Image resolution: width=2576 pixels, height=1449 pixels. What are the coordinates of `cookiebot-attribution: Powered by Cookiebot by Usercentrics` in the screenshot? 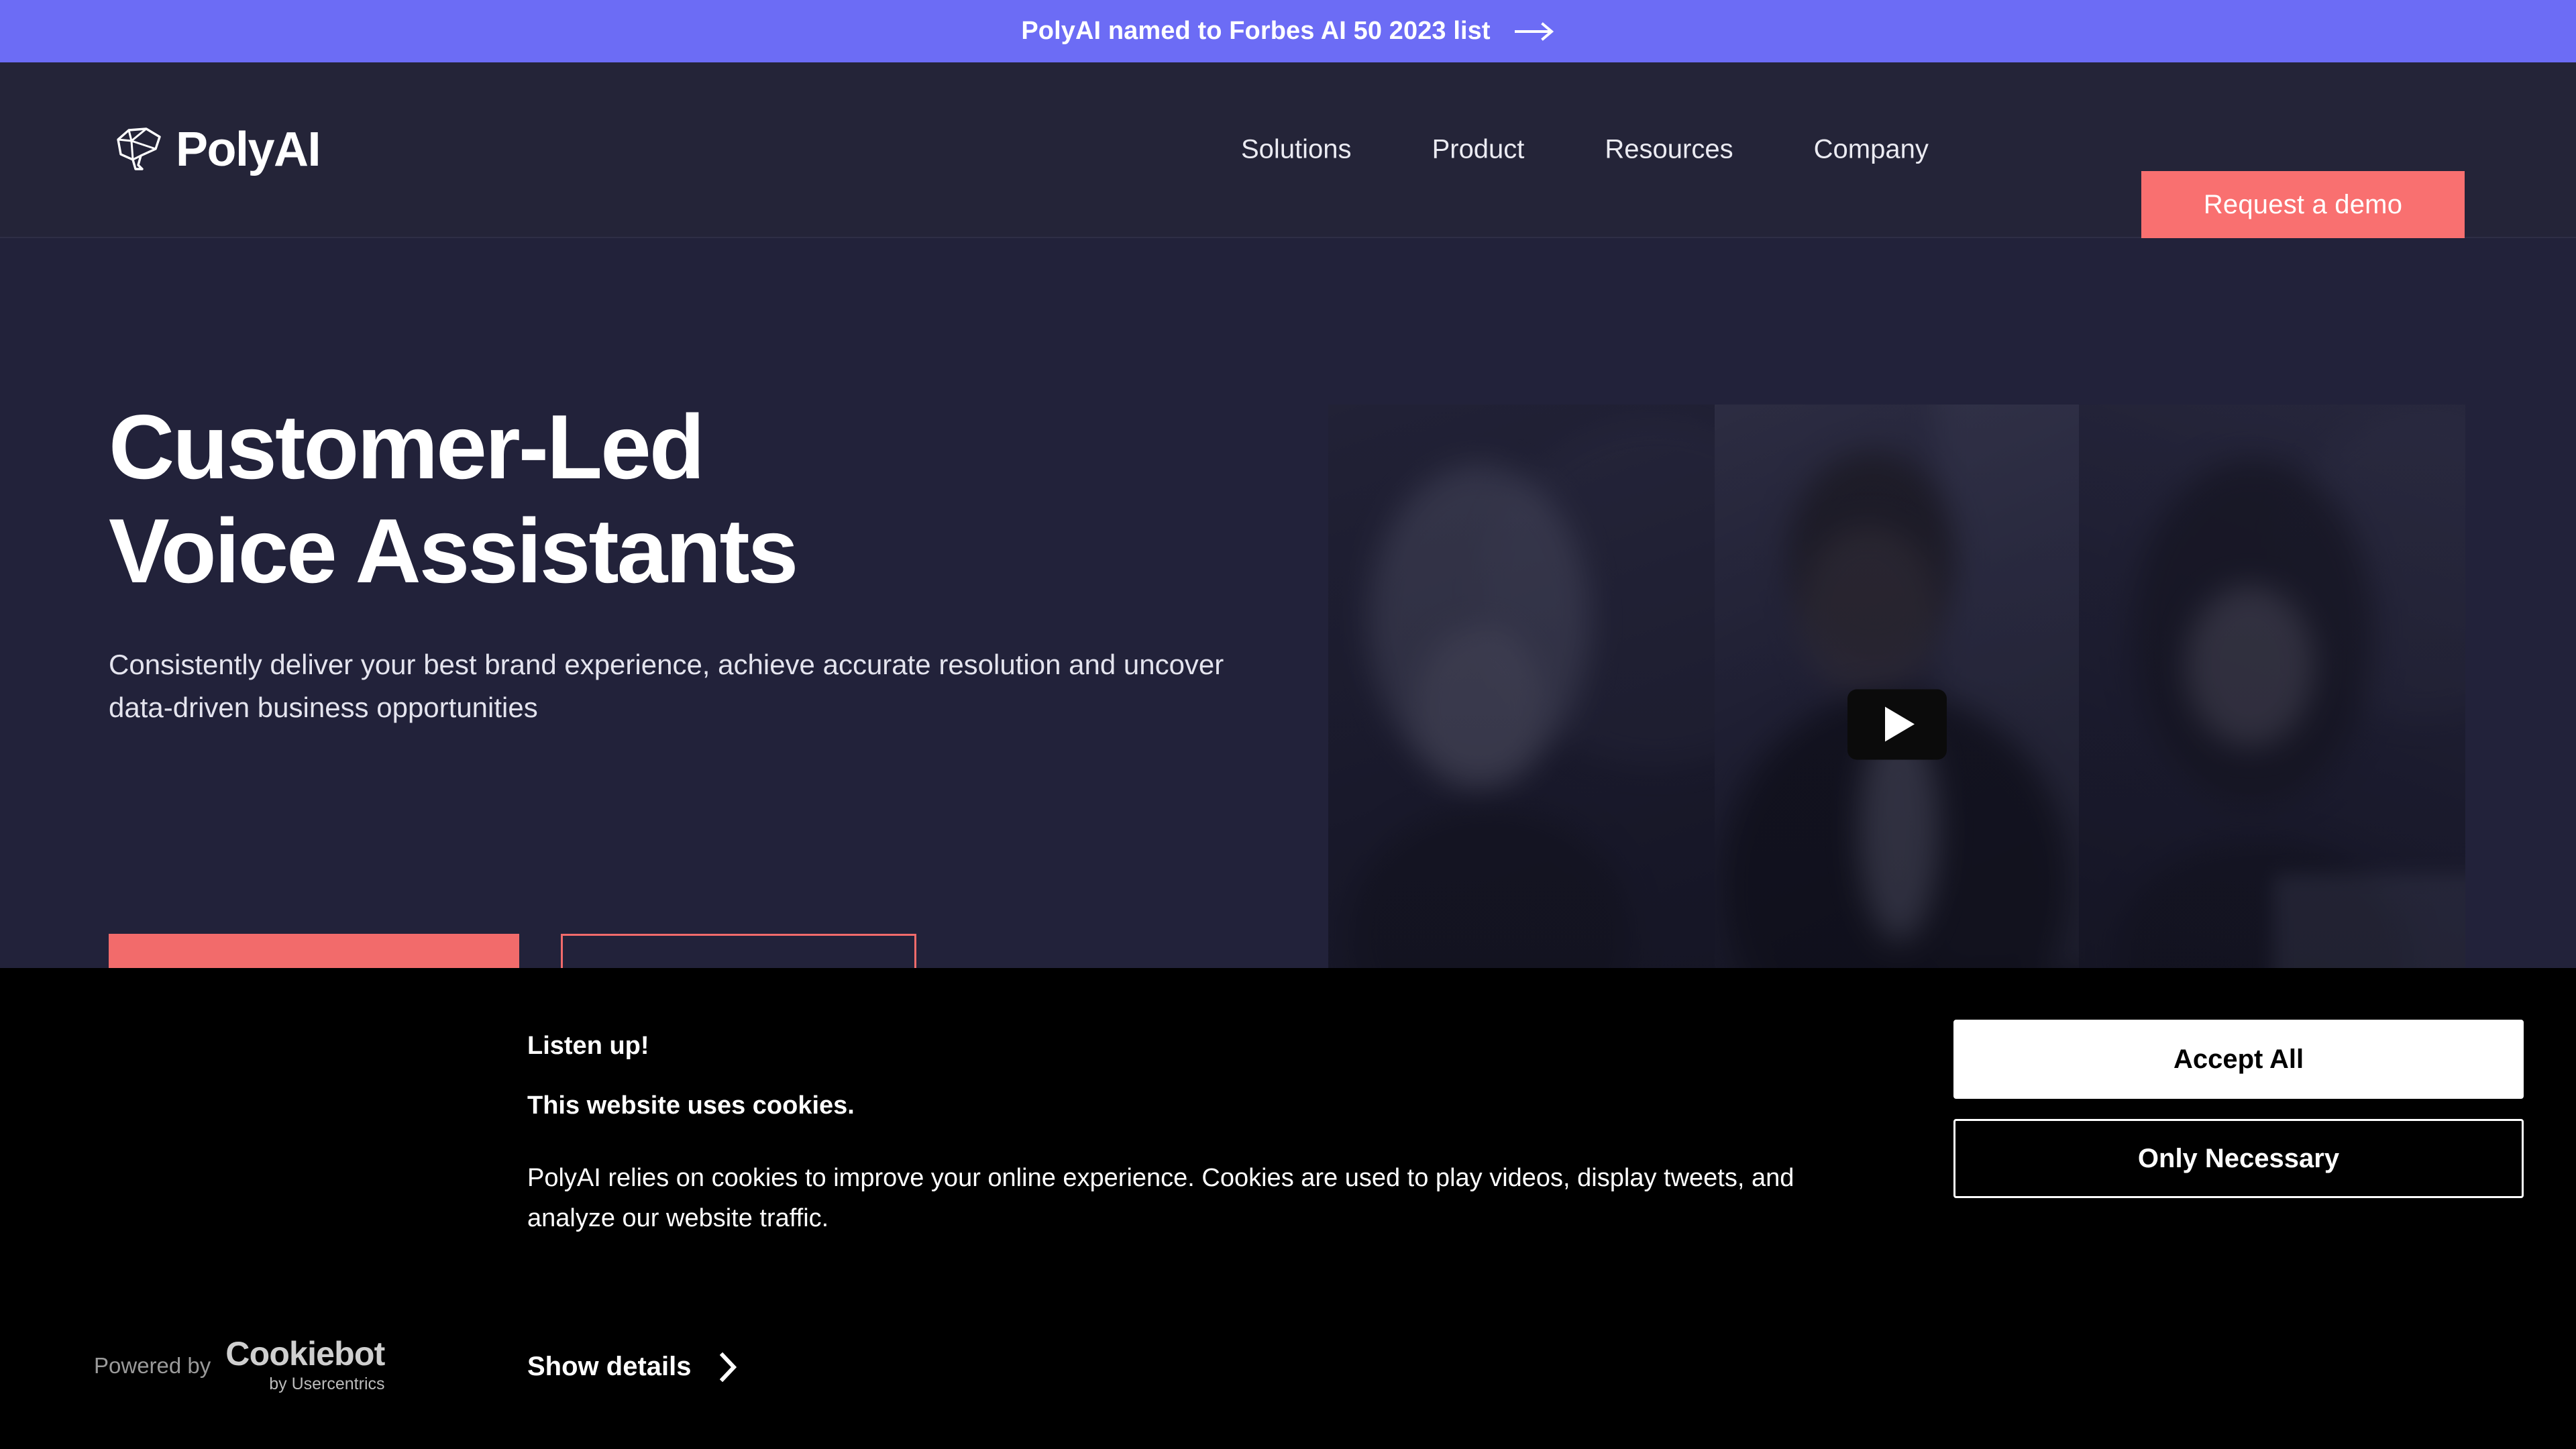 It's located at (239, 1365).